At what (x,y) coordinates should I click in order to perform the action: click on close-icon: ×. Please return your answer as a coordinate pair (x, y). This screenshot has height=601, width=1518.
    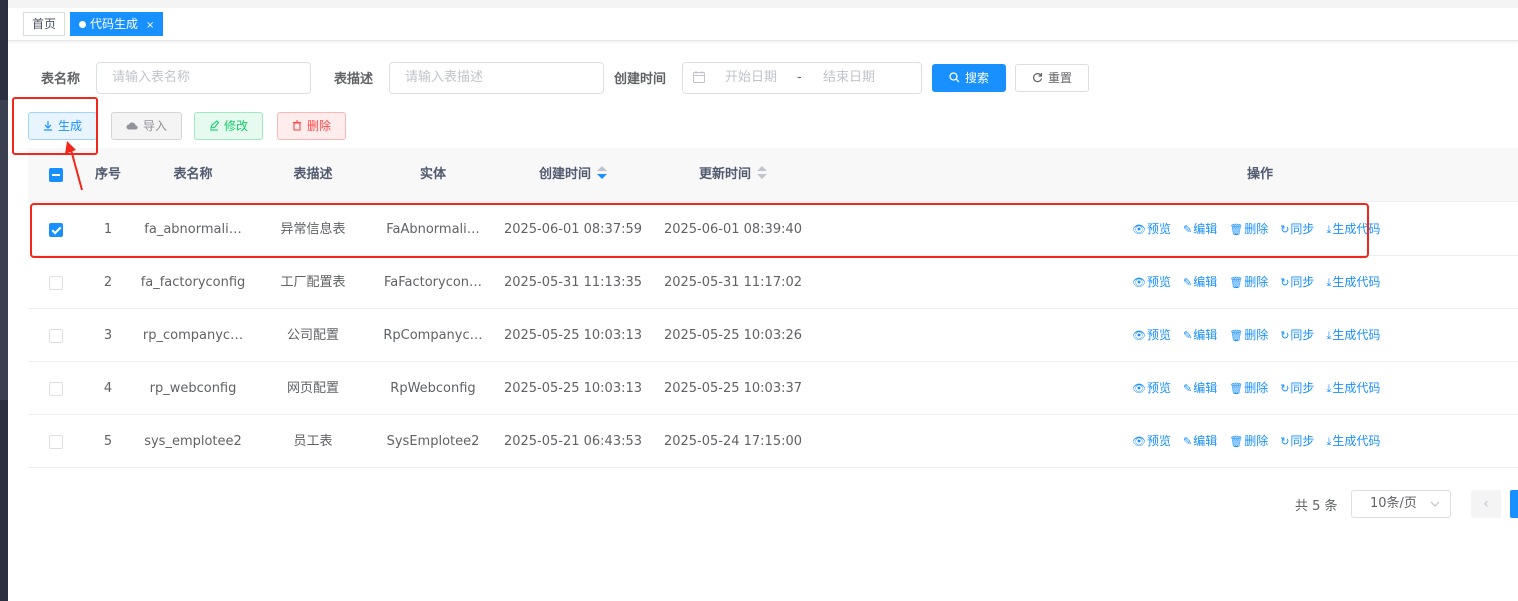
    Looking at the image, I should click on (150, 25).